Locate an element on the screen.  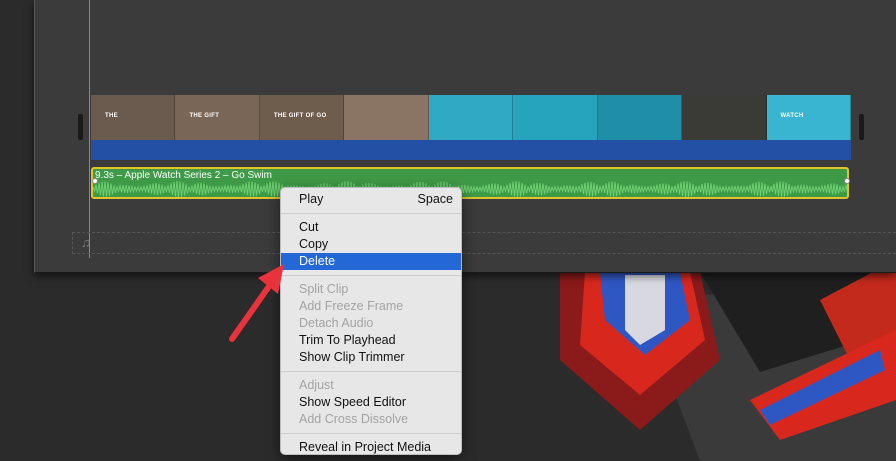
menu-item-detach-audio: Detach Audio is located at coordinates (371, 323).